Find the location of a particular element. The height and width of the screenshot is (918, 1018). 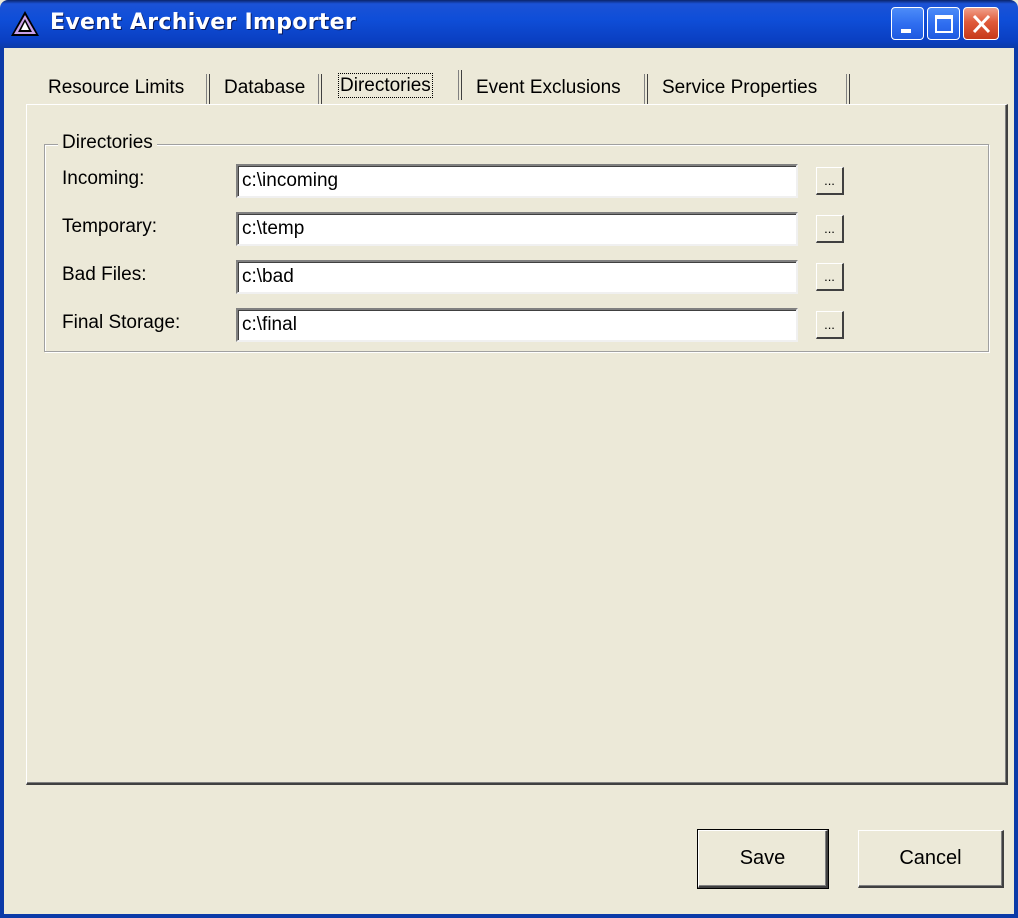

maximize-icon is located at coordinates (944, 24).